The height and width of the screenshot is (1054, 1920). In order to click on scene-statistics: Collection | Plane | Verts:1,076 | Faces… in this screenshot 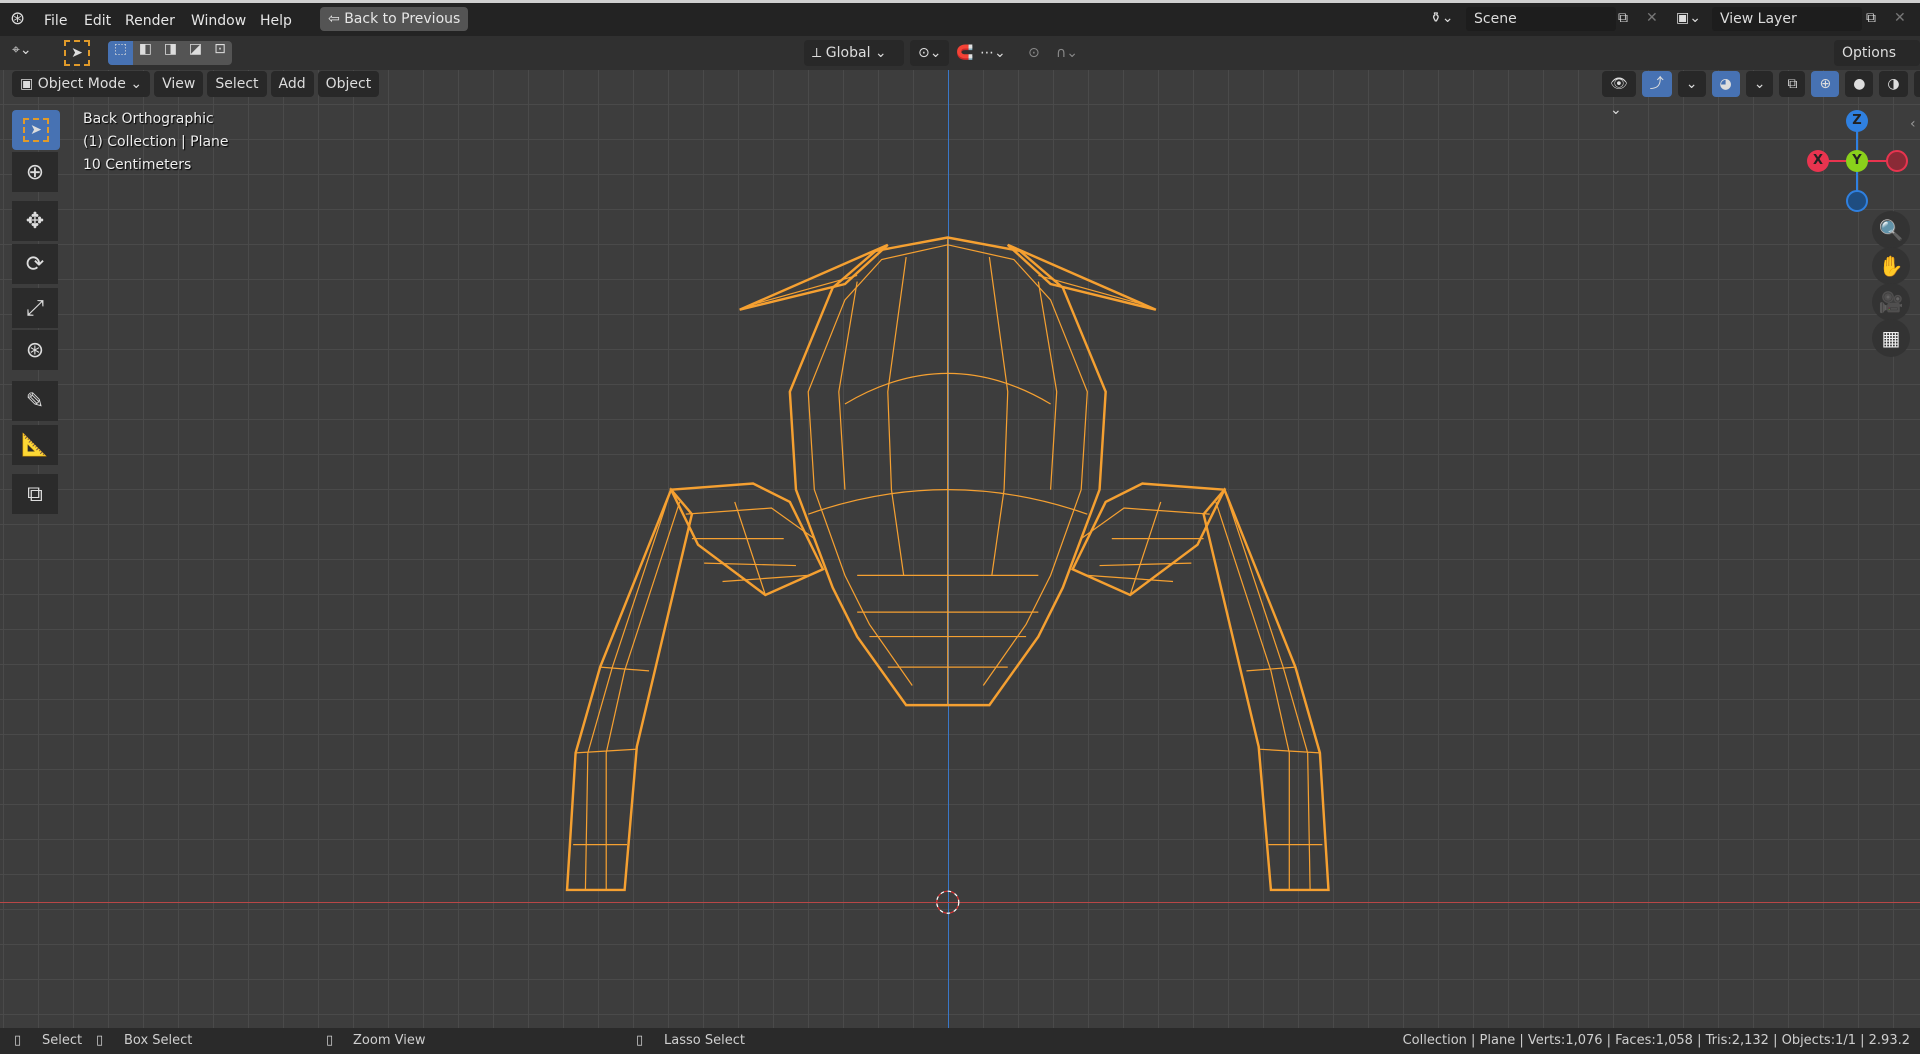, I will do `click(1656, 1040)`.